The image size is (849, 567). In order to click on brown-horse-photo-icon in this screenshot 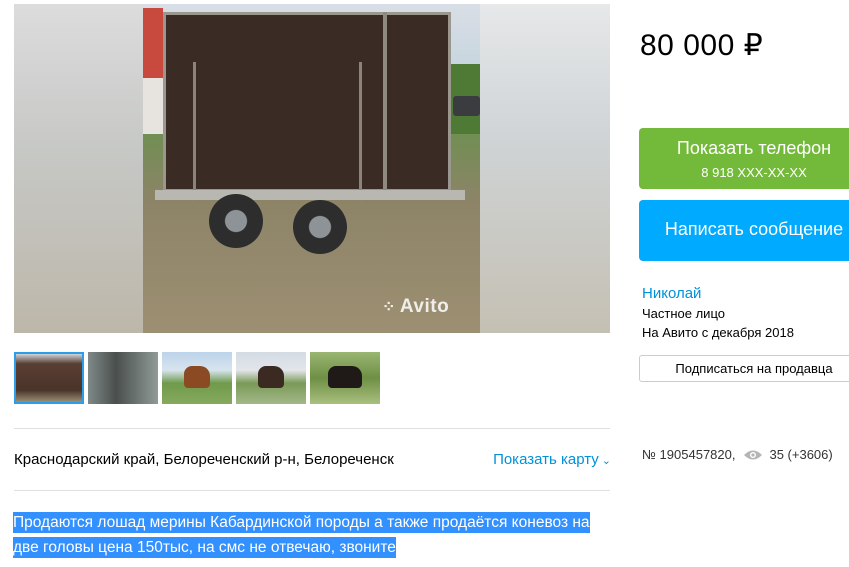, I will do `click(197, 377)`.